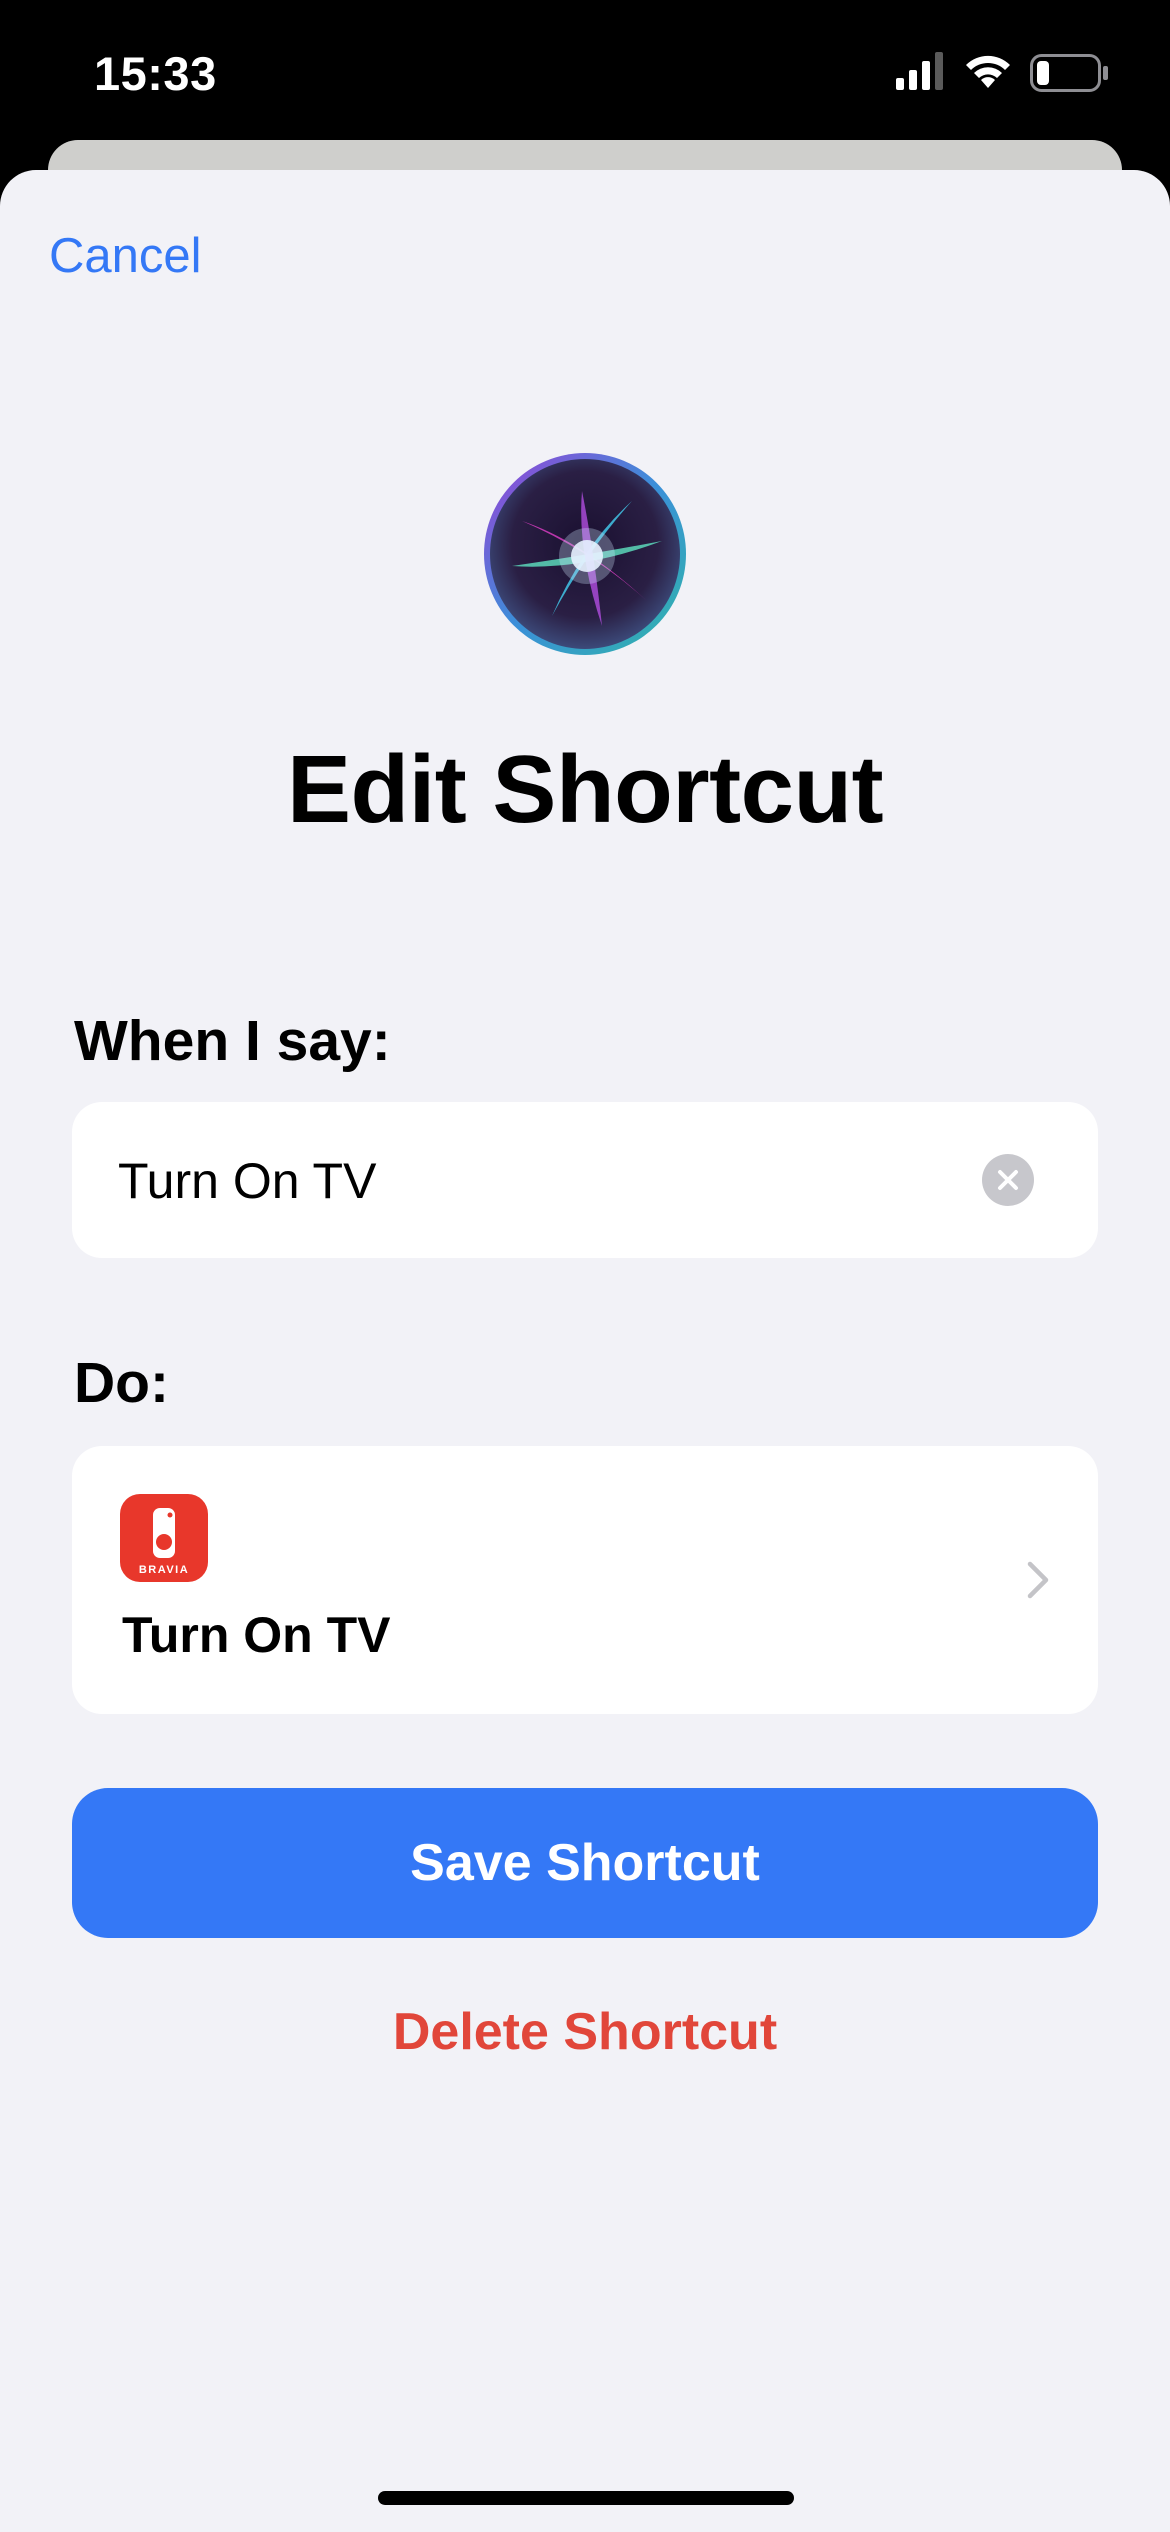  I want to click on home-indicator, so click(586, 2498).